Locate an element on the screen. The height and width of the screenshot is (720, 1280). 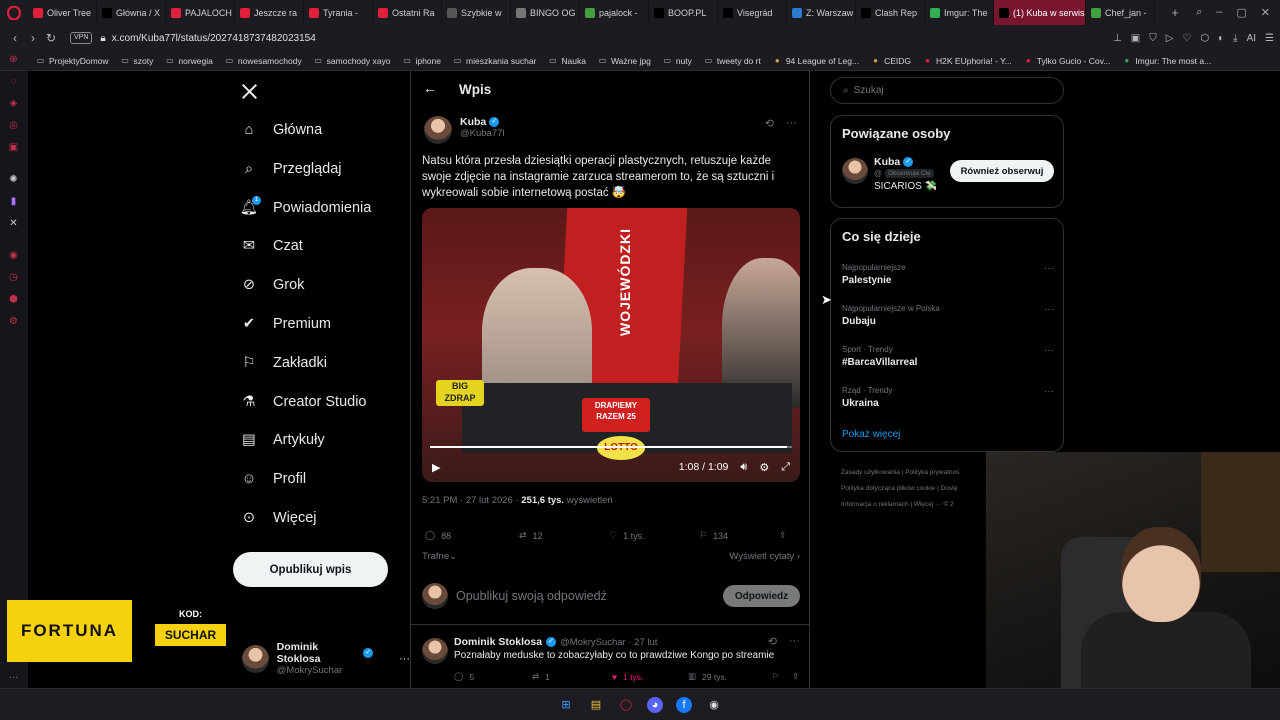
volume-icon: 🔊︎ is located at coordinates (743, 467).